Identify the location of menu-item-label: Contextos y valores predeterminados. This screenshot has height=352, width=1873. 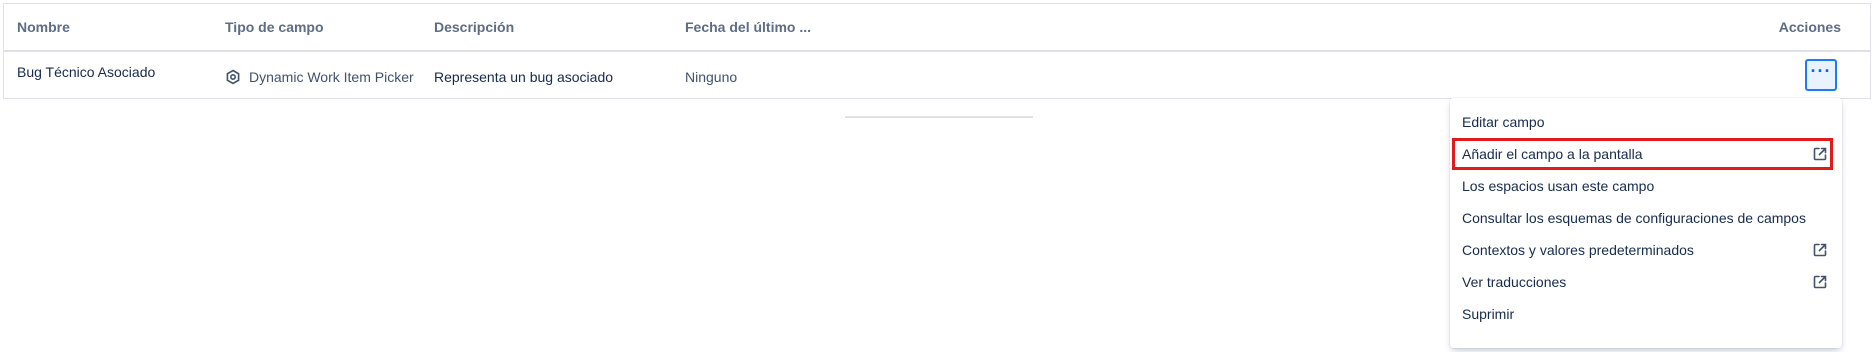
(1578, 250).